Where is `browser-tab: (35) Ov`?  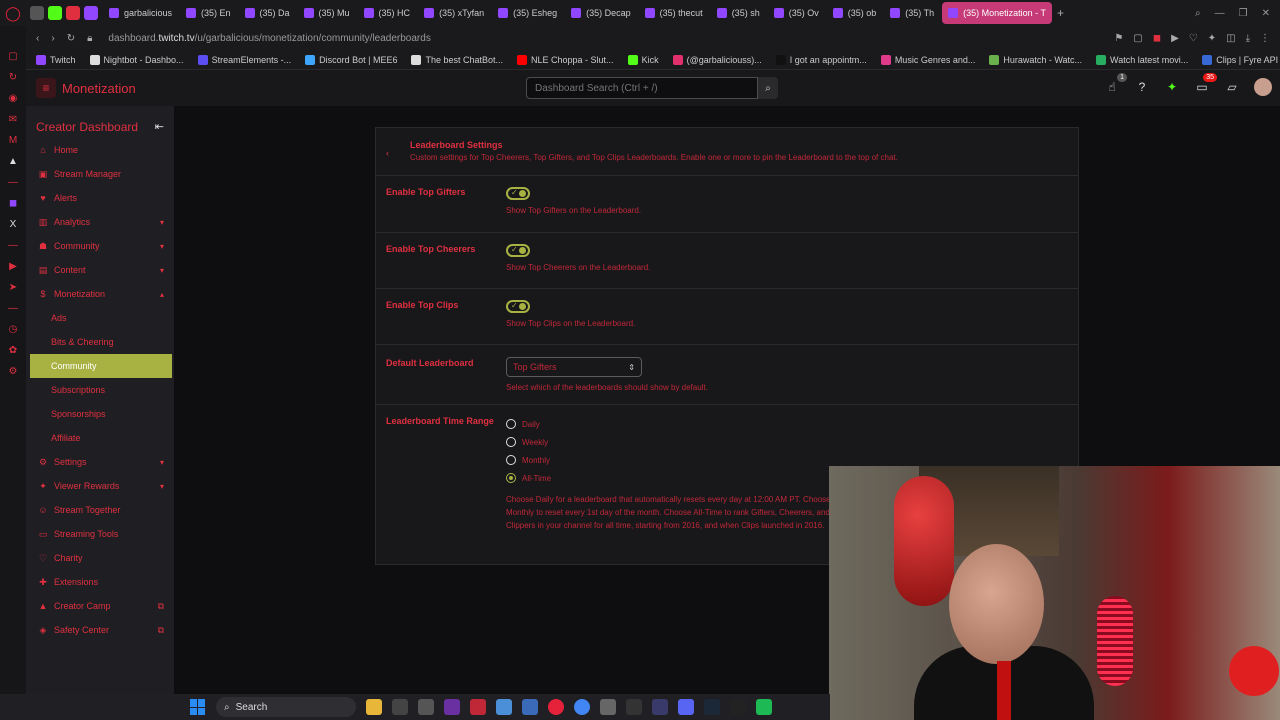
browser-tab: (35) Ov is located at coordinates (796, 13).